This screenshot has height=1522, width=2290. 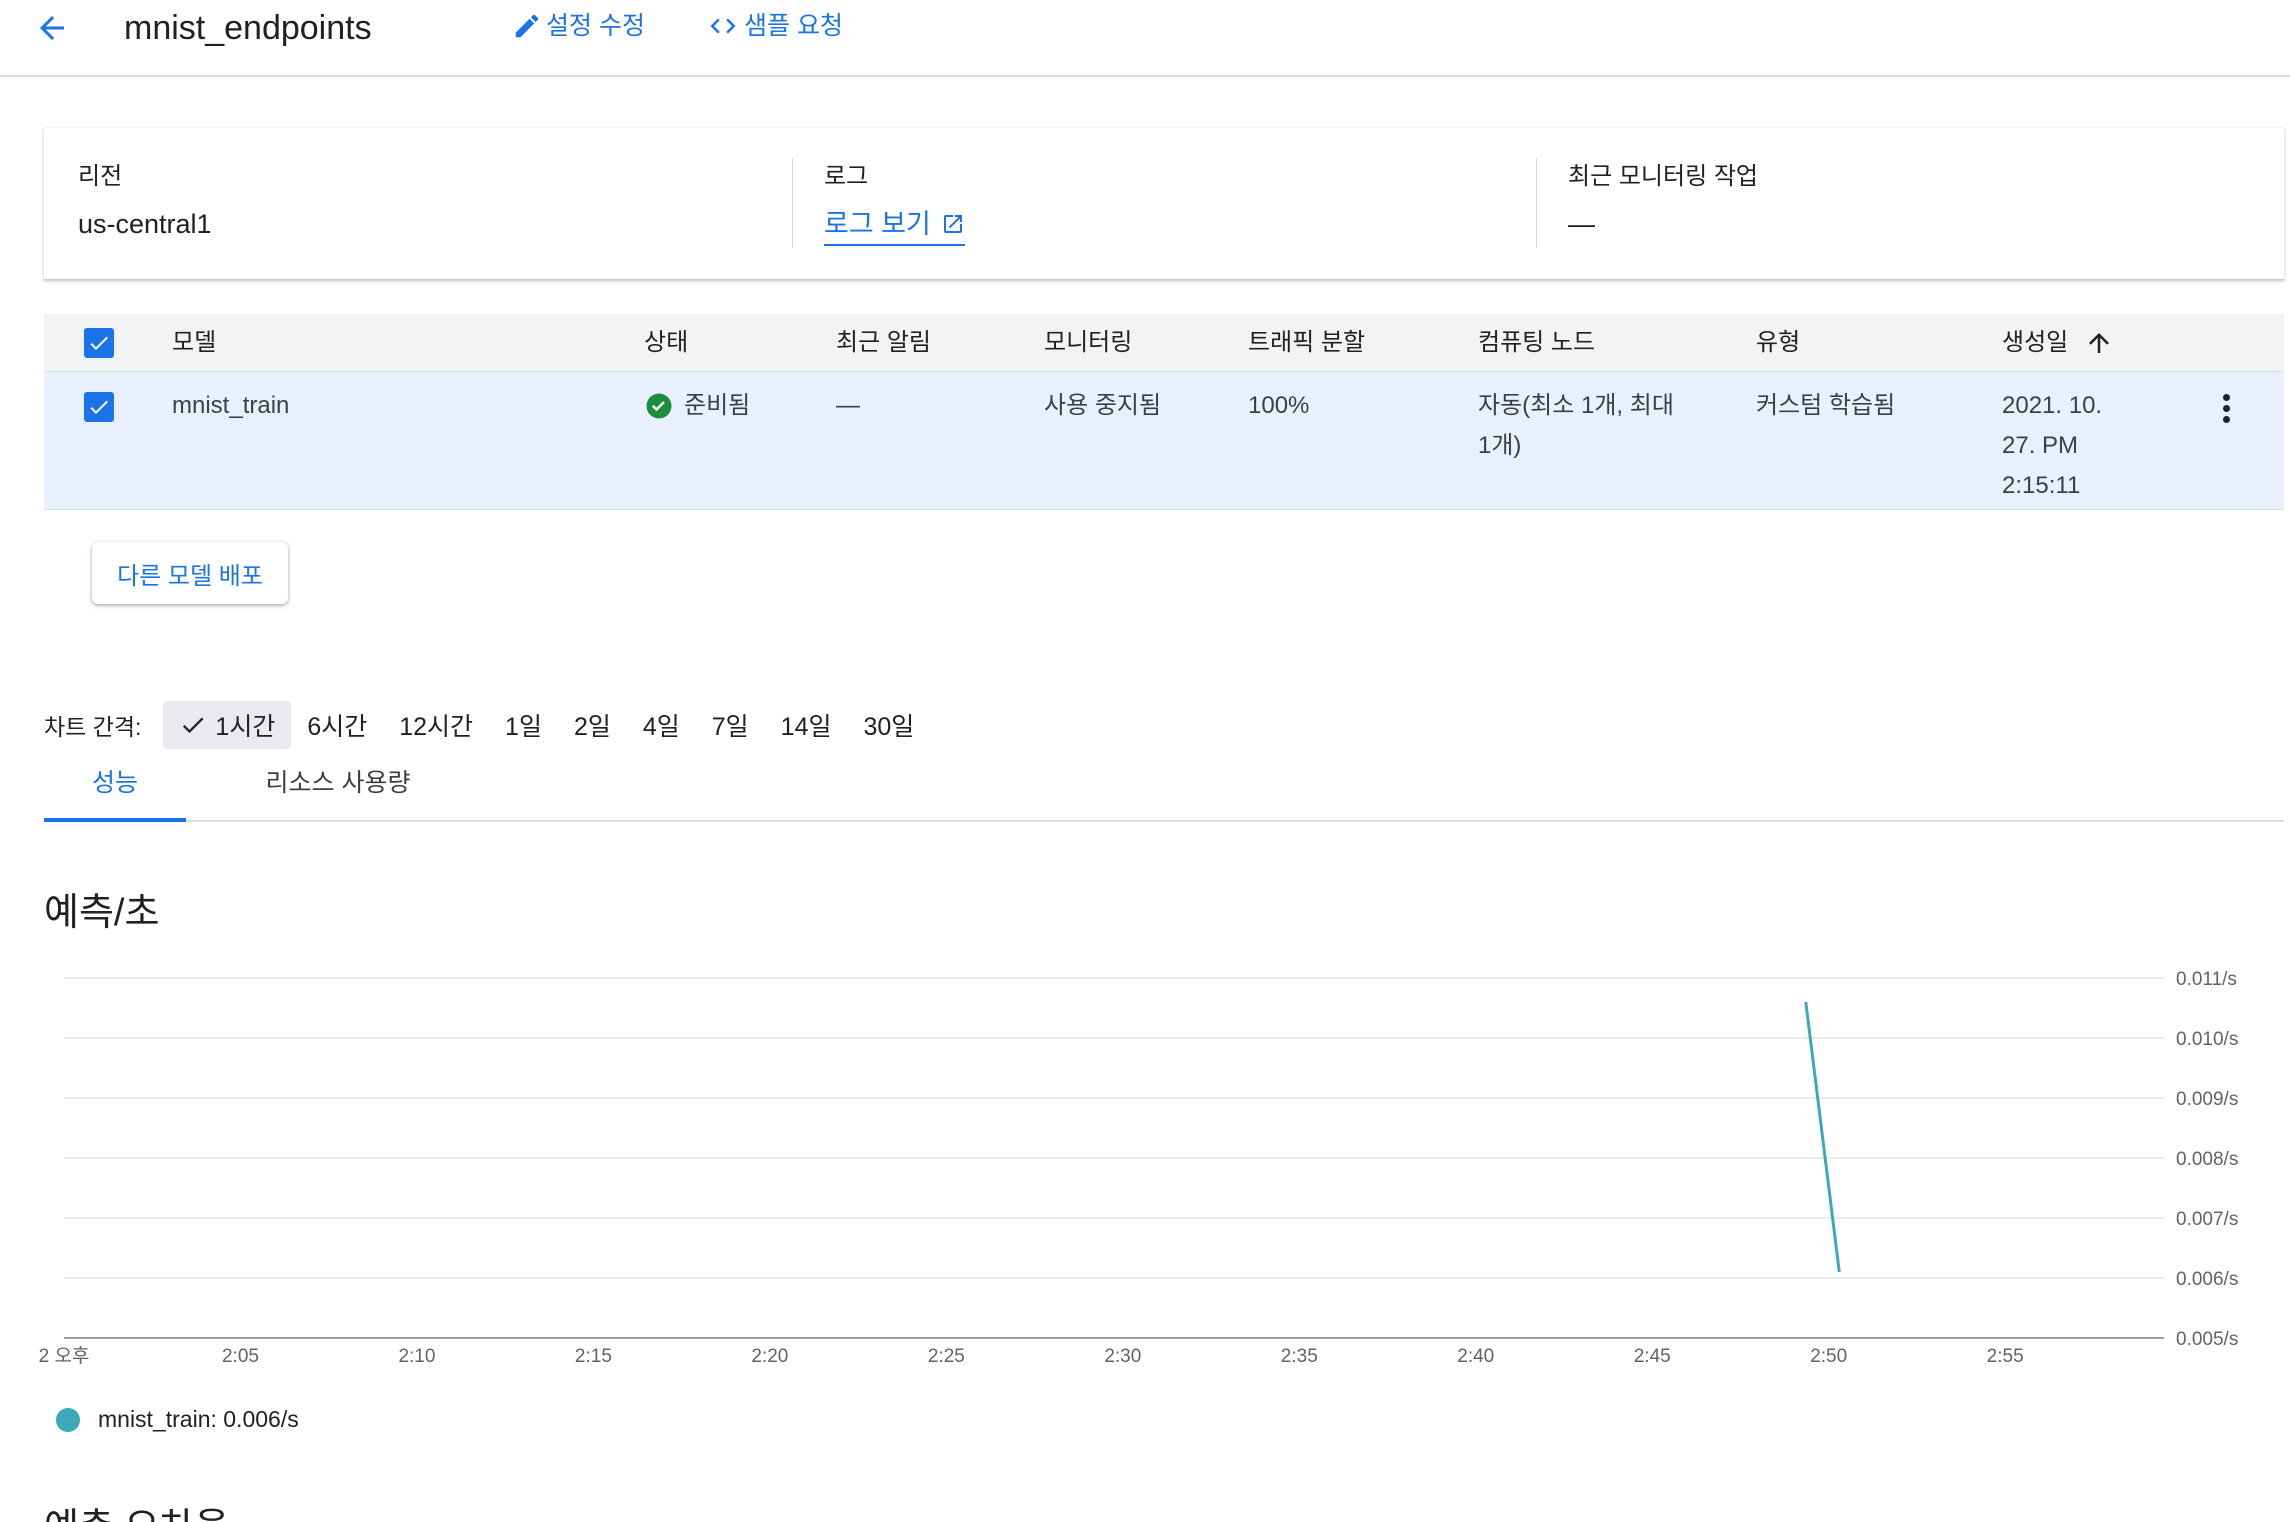 I want to click on select-all-checkbox, so click(x=99, y=343).